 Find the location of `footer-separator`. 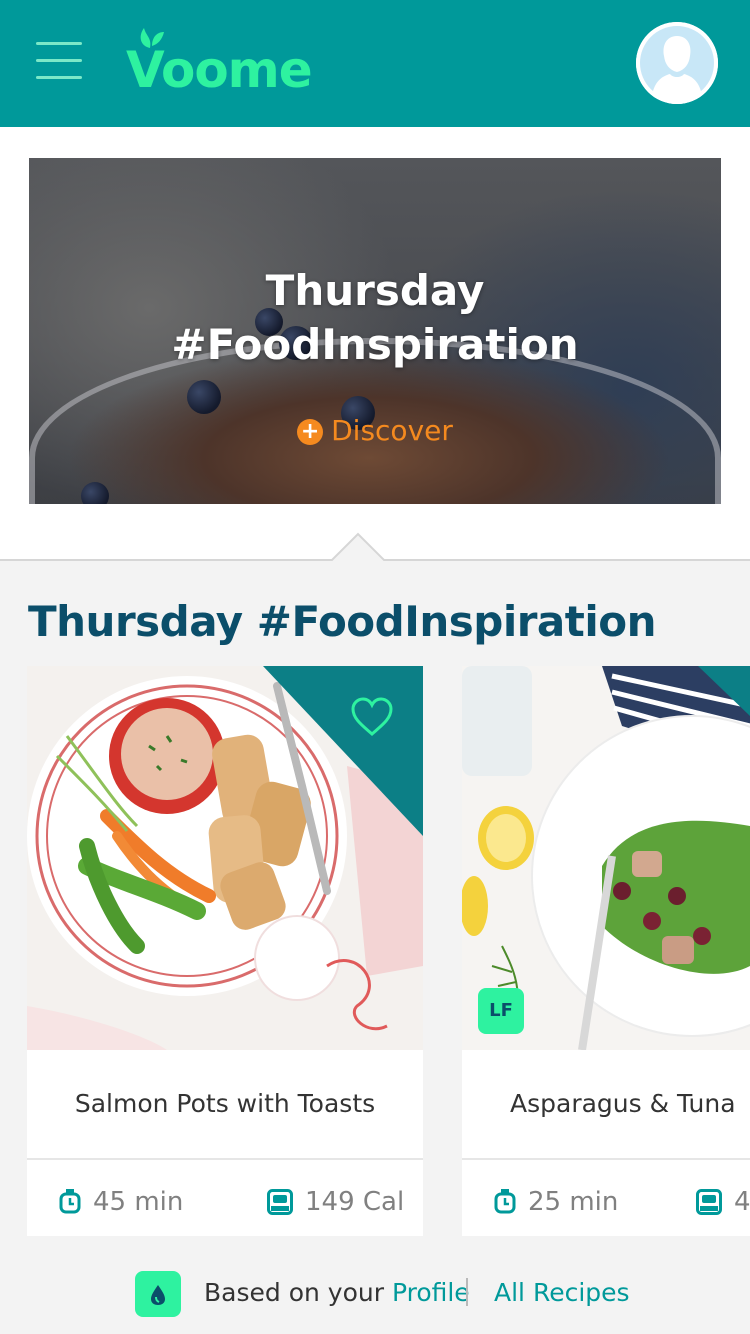

footer-separator is located at coordinates (467, 1292).